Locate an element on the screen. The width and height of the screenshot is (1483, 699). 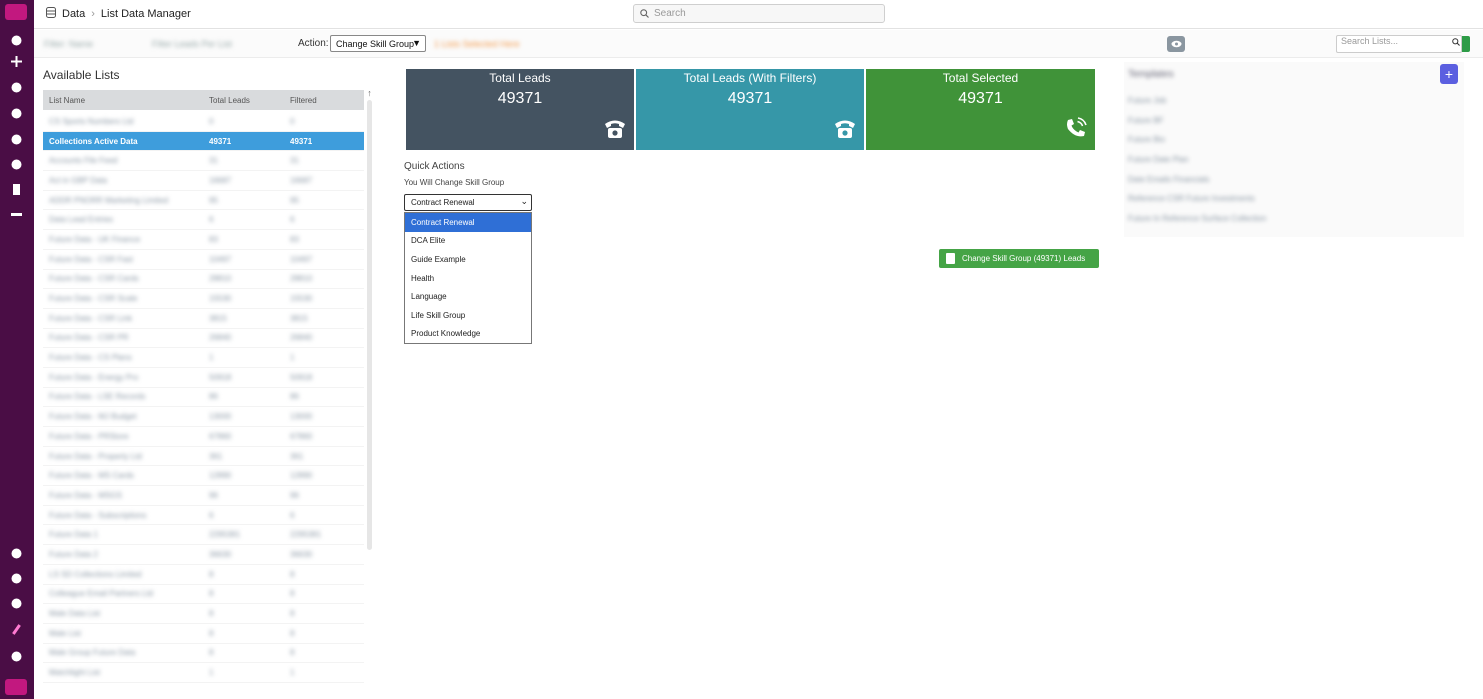
table-row: Future Data - UK Finance 83 83 is located at coordinates (203, 240).